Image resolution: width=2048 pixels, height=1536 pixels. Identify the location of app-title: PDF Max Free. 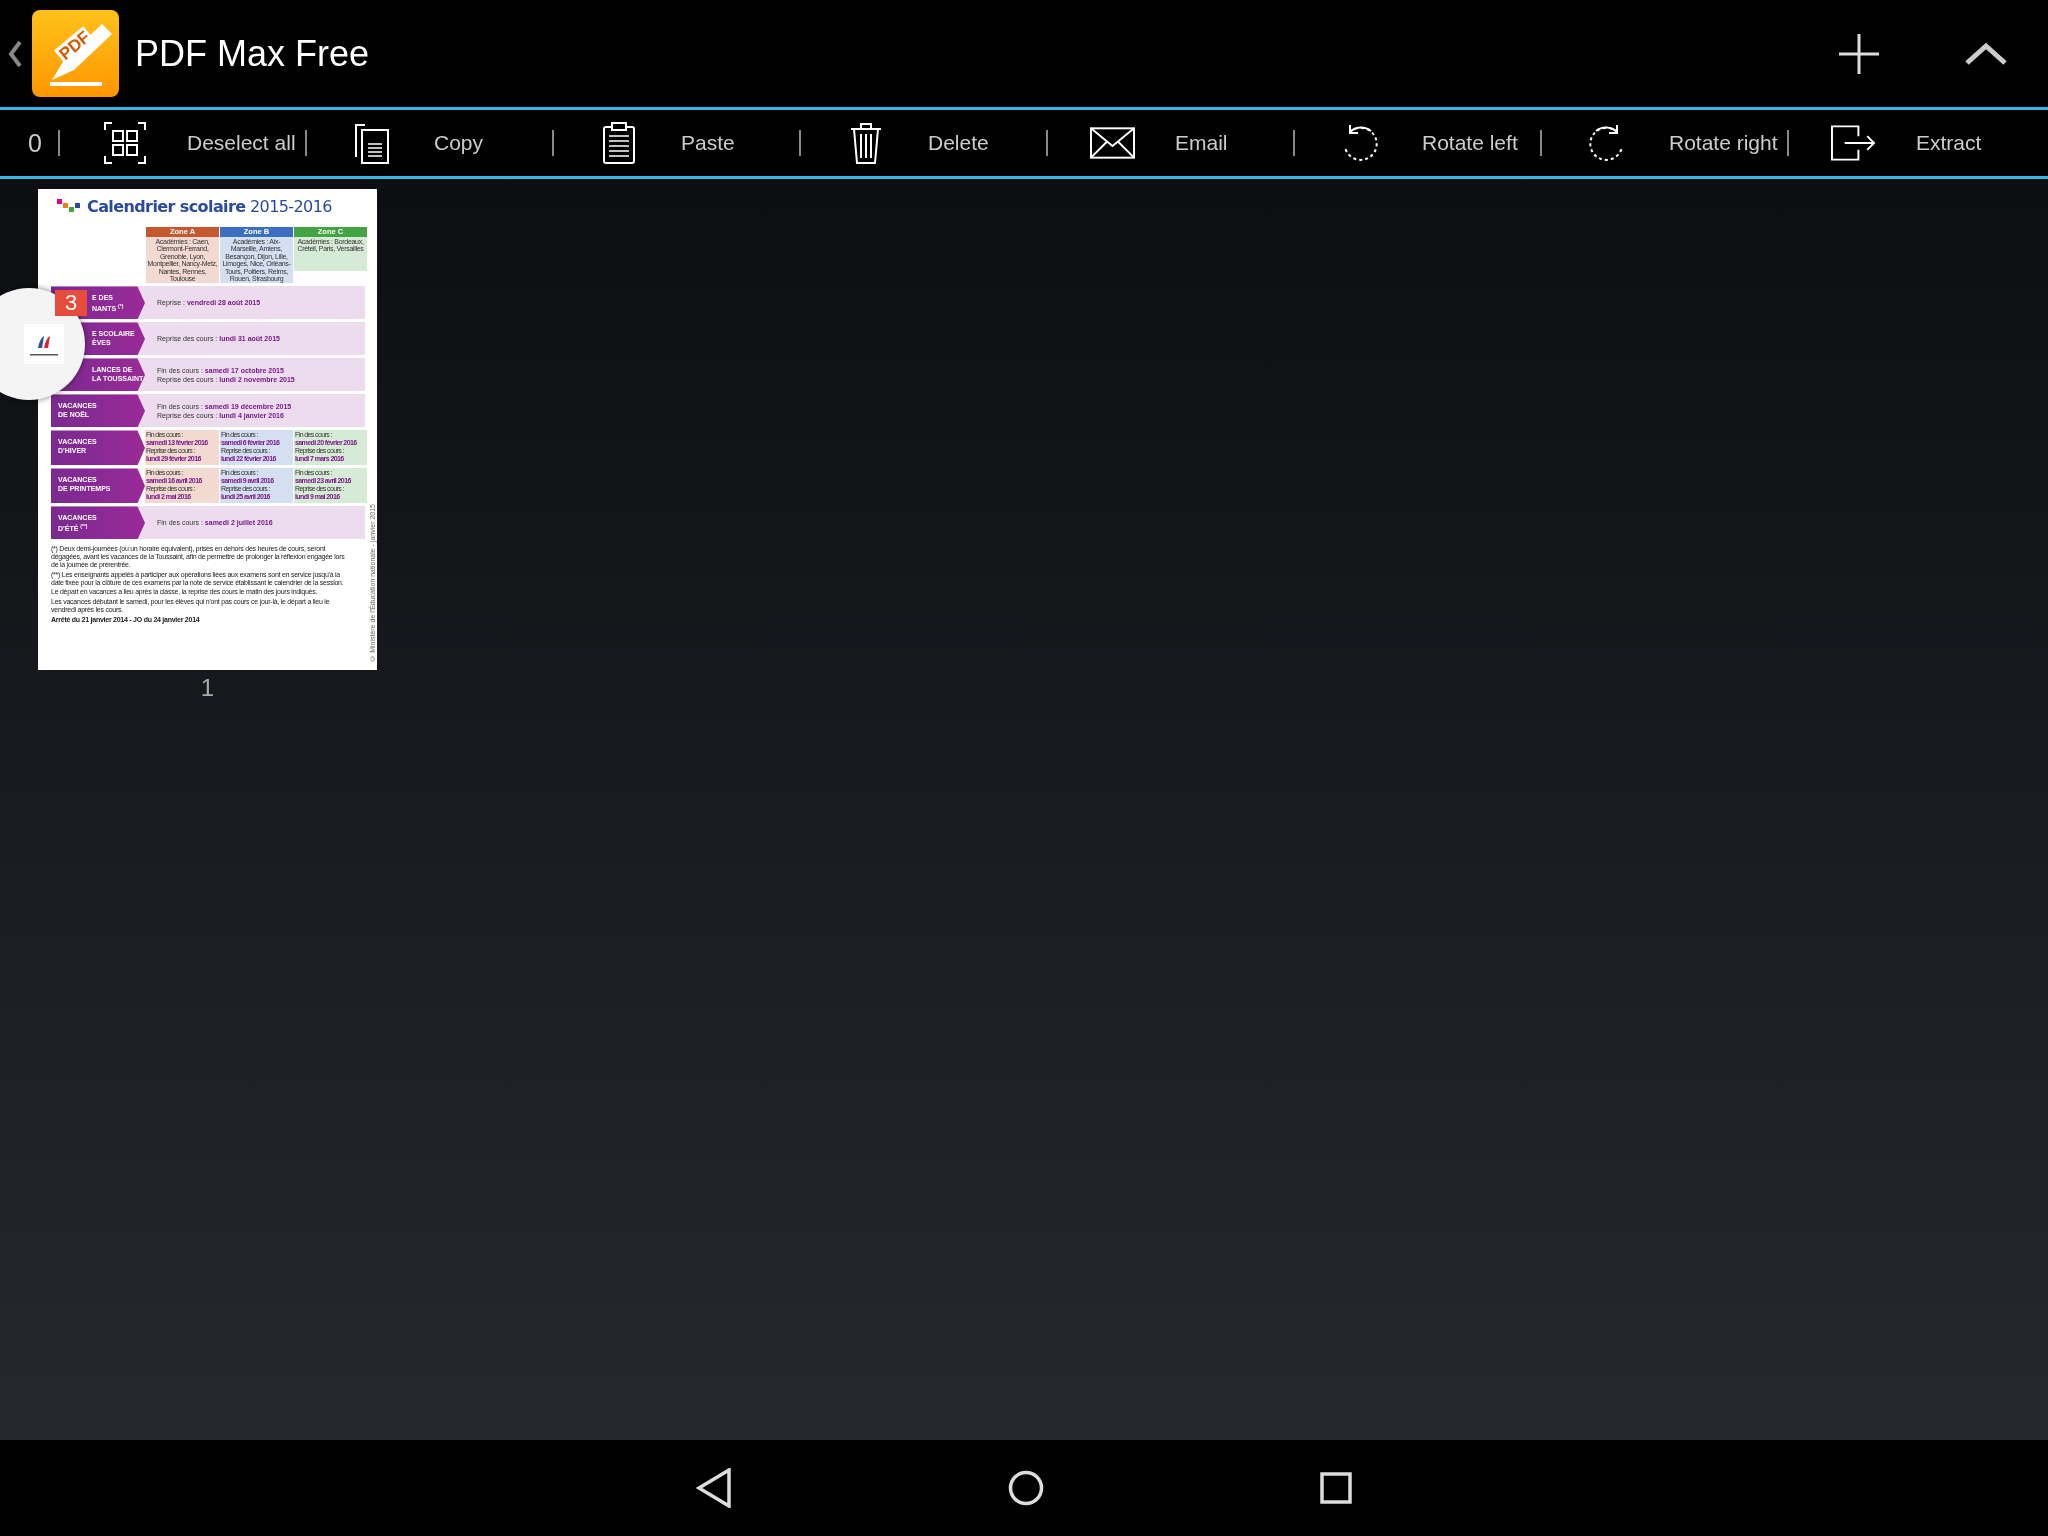
(253, 53).